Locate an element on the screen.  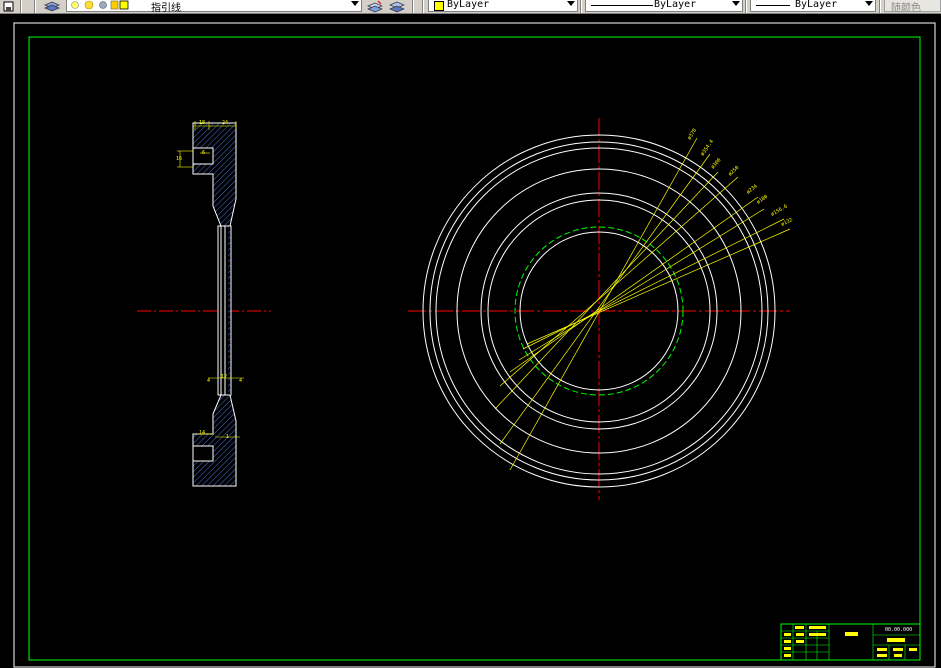
dim-mid-center: 12 is located at coordinates (224, 377).